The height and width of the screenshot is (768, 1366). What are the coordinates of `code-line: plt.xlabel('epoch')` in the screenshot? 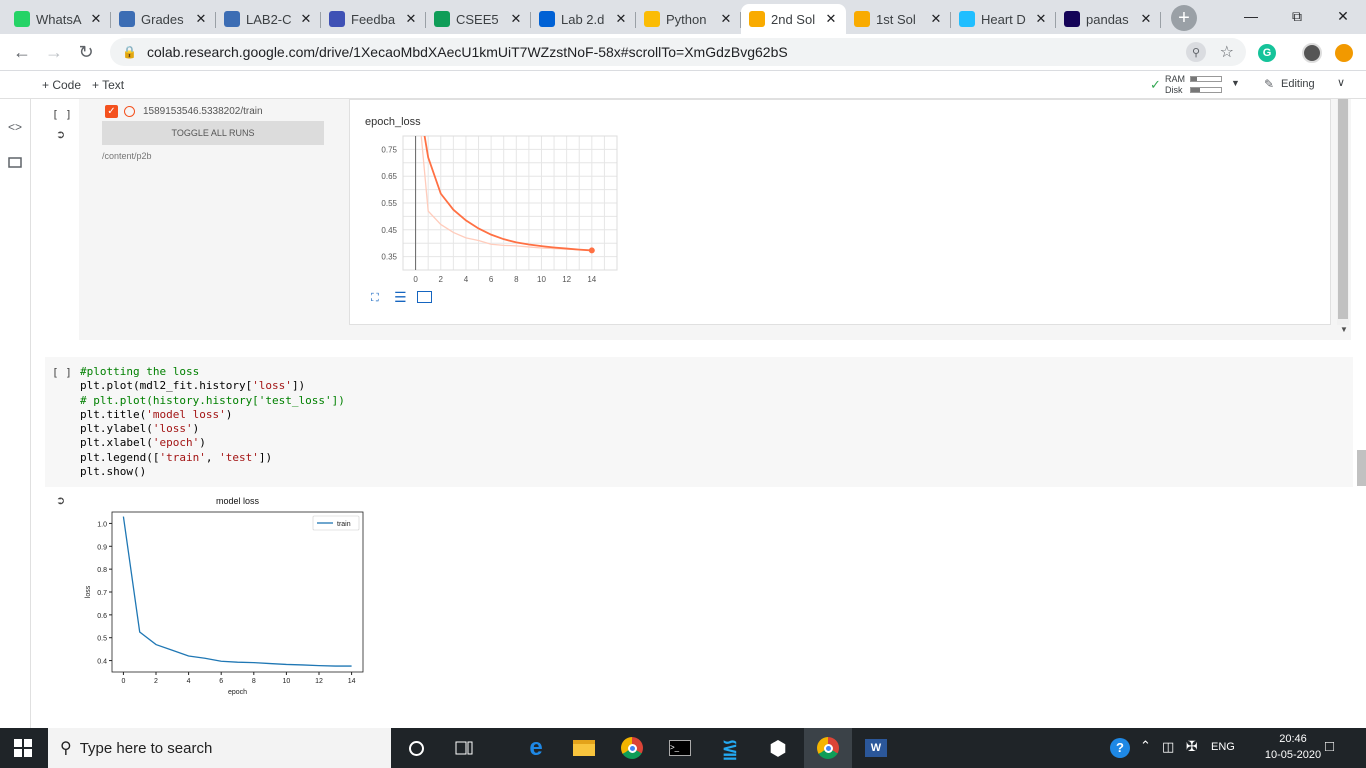 It's located at (212, 443).